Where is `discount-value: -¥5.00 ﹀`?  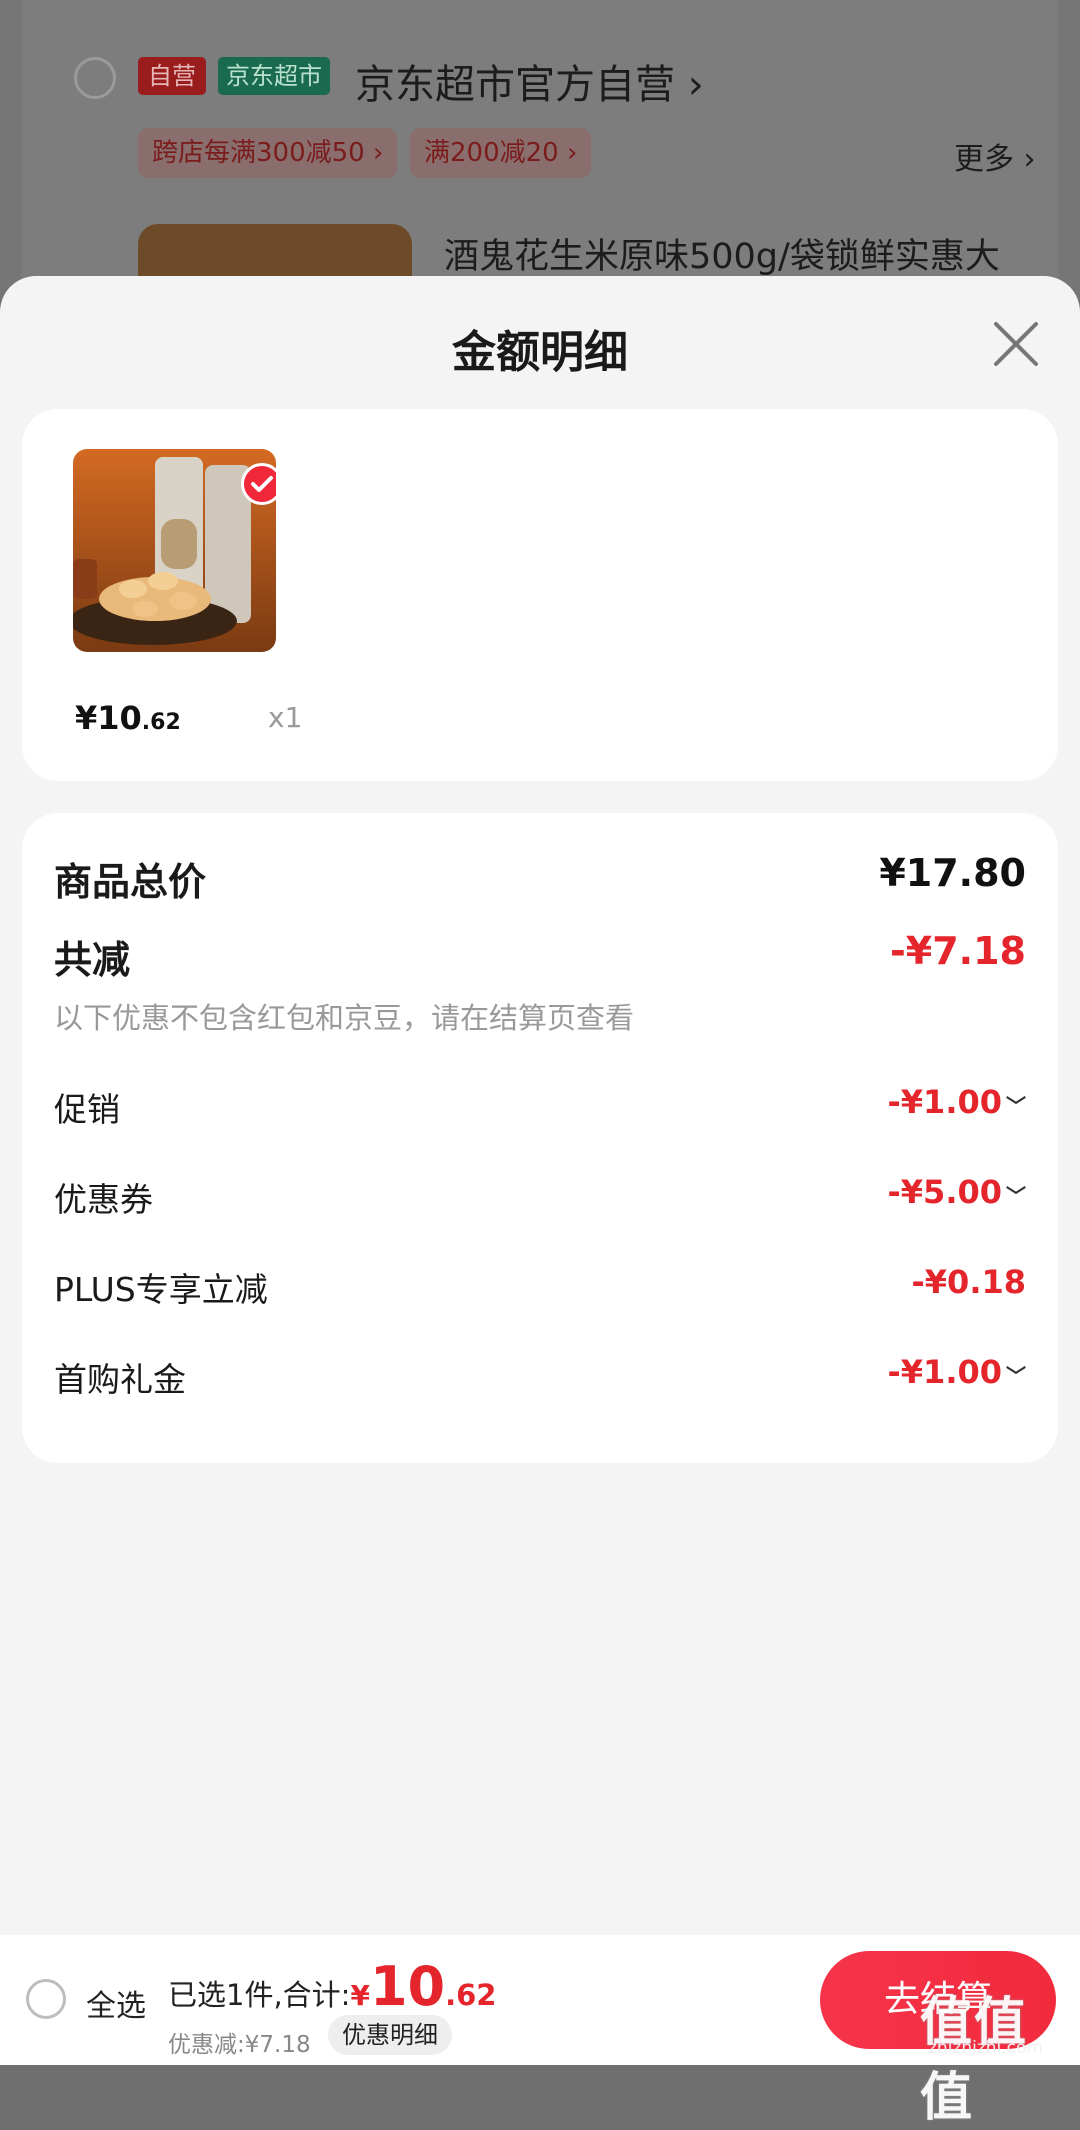 discount-value: -¥5.00 ﹀ is located at coordinates (957, 1192).